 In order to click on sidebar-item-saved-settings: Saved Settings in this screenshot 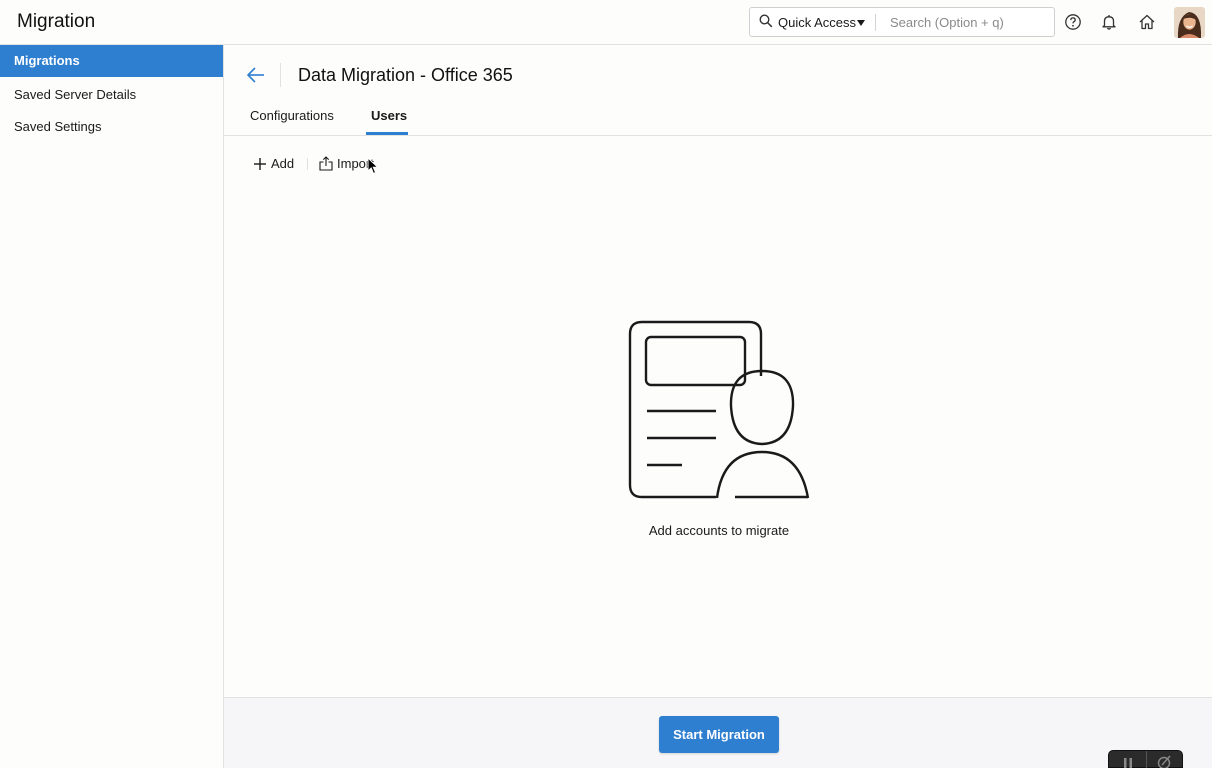, I will do `click(111, 127)`.